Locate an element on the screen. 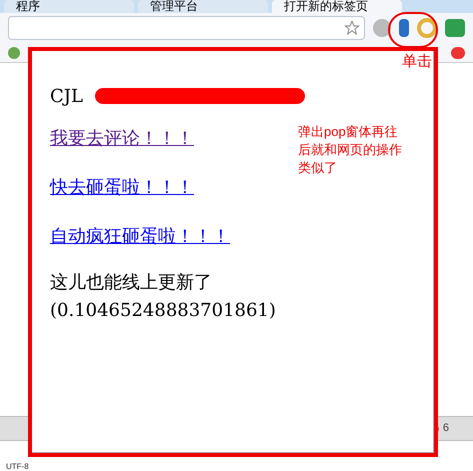  popup-link: 我要去评论！！！ is located at coordinates (122, 139).